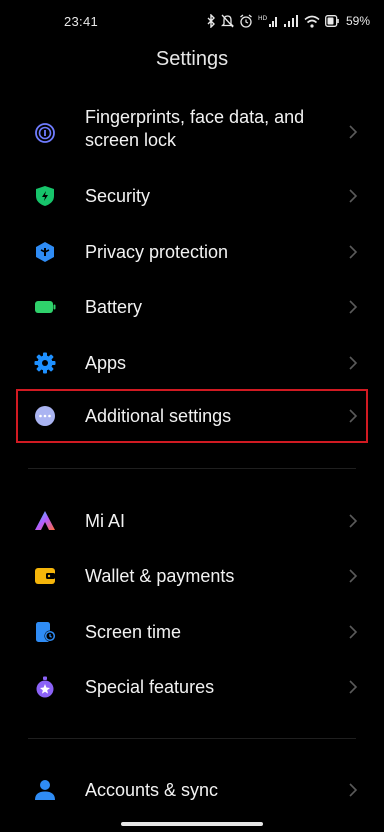  What do you see at coordinates (192, 20) in the screenshot?
I see `status-bar: 23:41 HD 59%` at bounding box center [192, 20].